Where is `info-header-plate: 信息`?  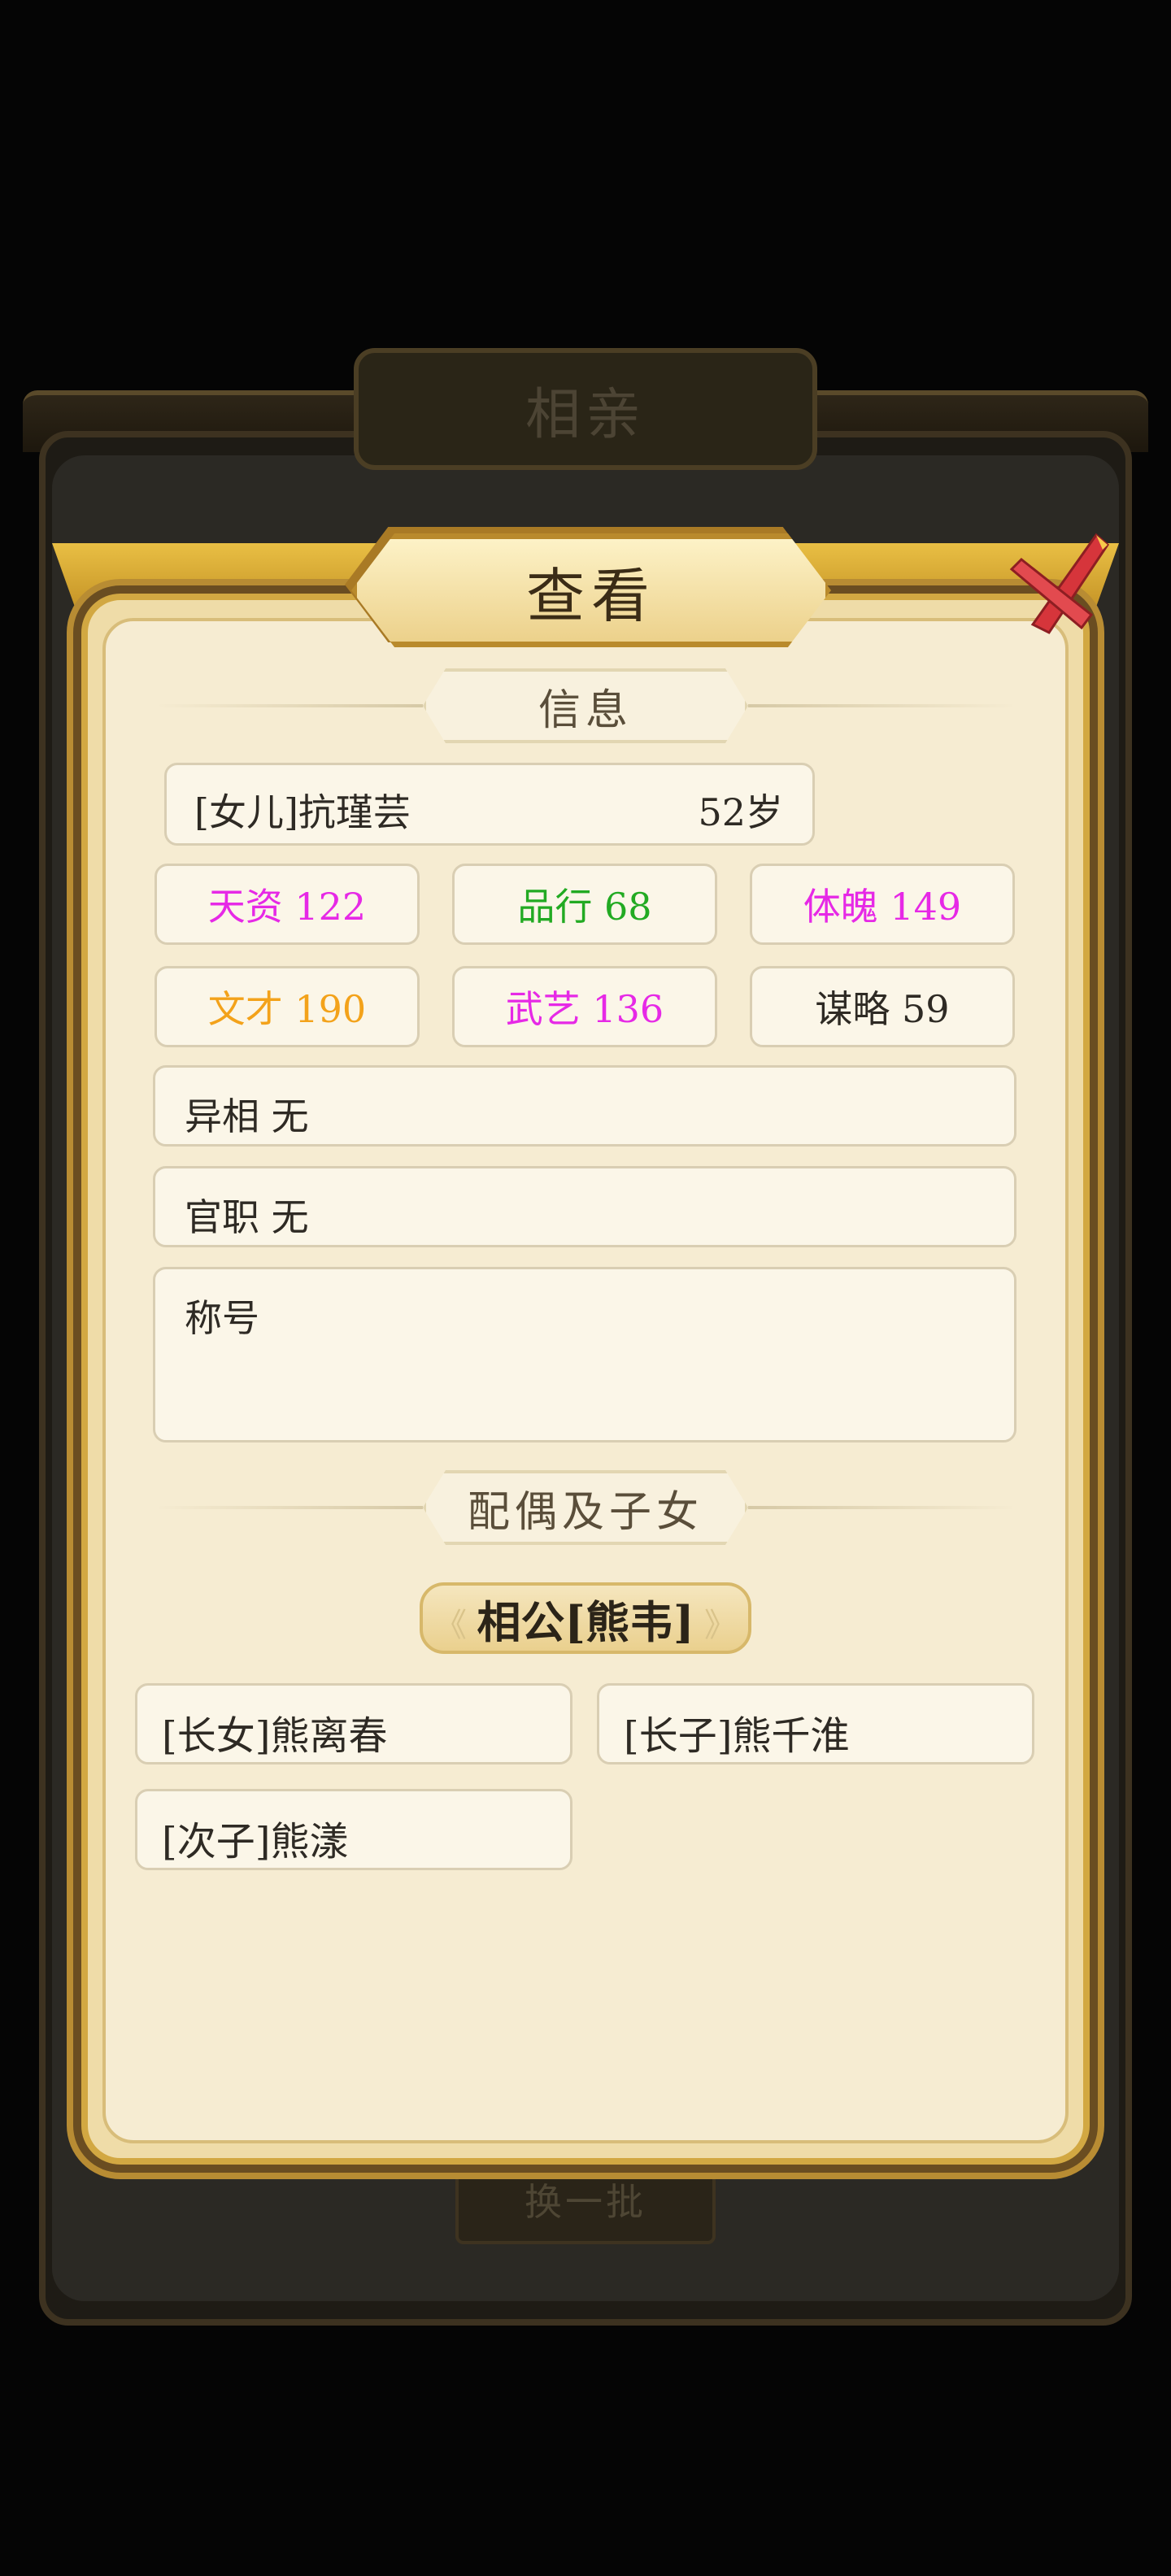 info-header-plate: 信息 is located at coordinates (585, 705).